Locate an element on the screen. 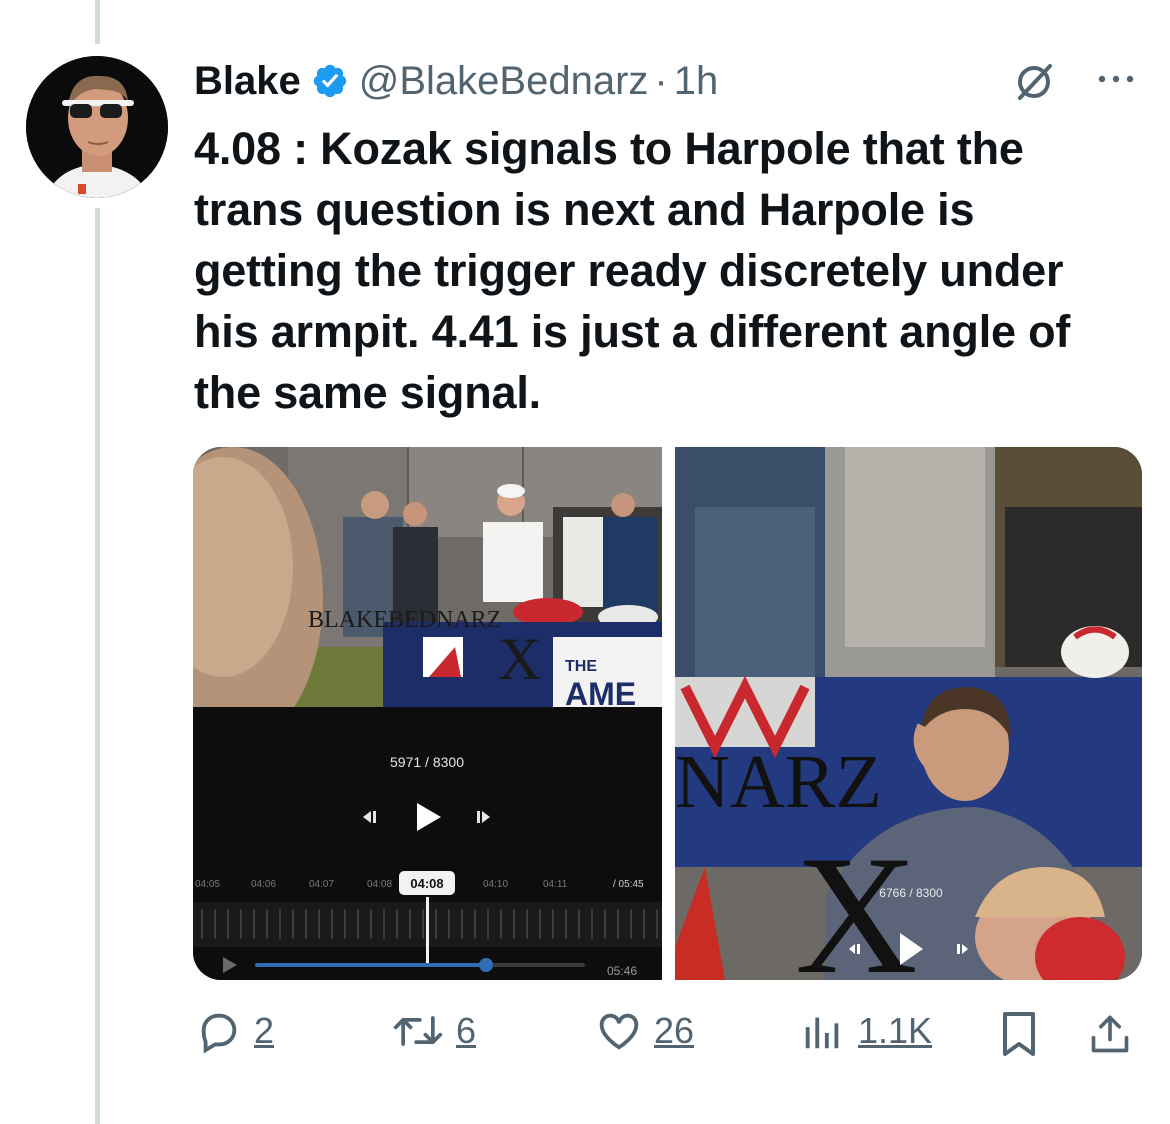  duration-label: 05:46 is located at coordinates (622, 971).